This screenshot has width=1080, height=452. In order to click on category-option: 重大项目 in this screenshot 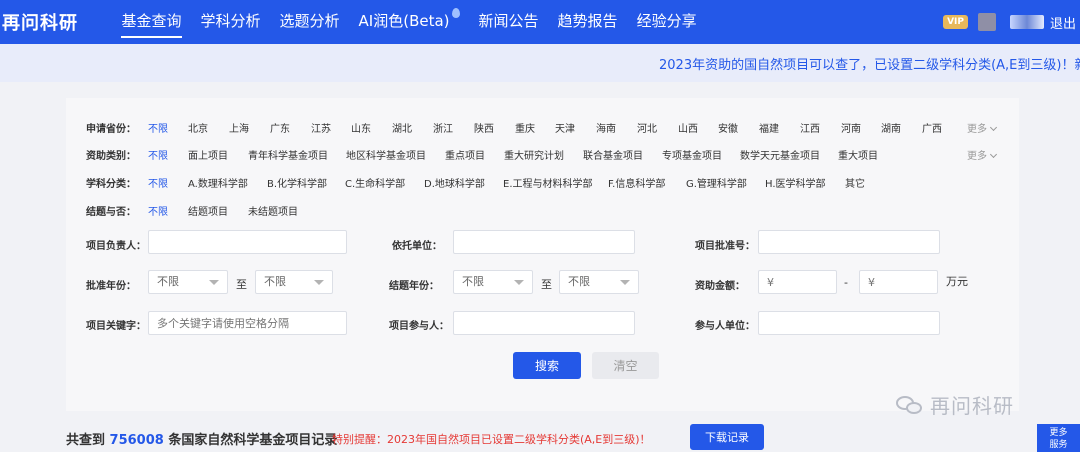, I will do `click(858, 154)`.